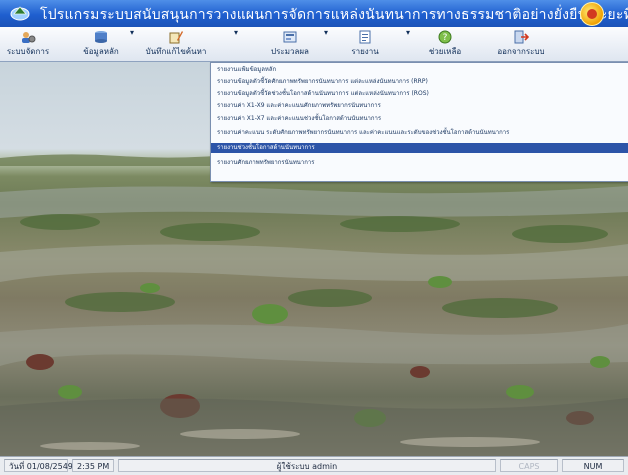 This screenshot has height=475, width=628. I want to click on toolbar-help-label: ช่วยเหลือ, so click(445, 51).